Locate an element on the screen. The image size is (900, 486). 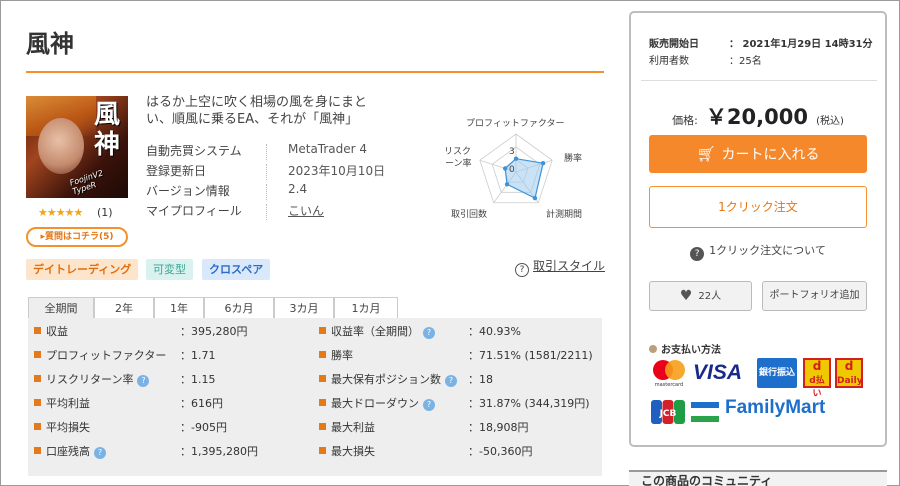
price-tax: (税込) is located at coordinates (830, 121).